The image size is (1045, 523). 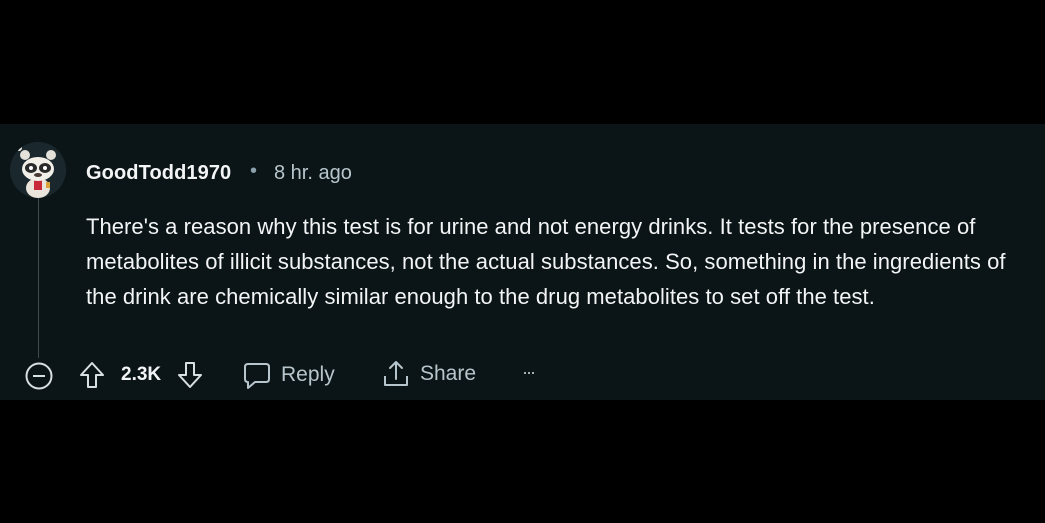 I want to click on share-arrow-icon, so click(x=396, y=373).